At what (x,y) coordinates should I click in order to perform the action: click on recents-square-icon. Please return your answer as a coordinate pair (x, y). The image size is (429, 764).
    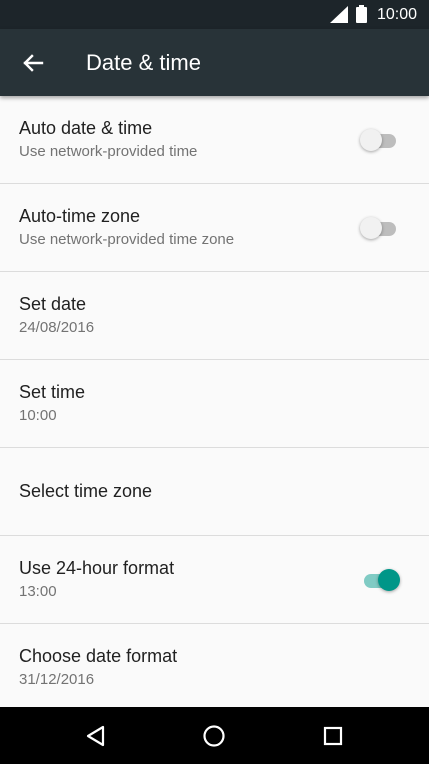
    Looking at the image, I should click on (333, 736).